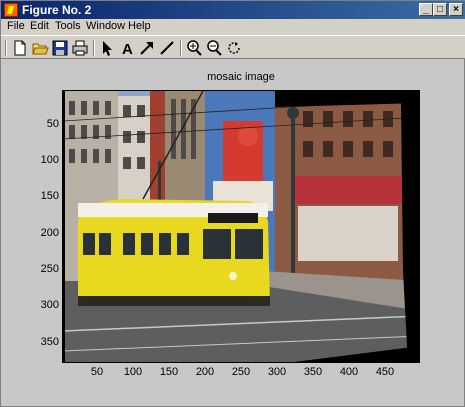  I want to click on arrow-select-icon, so click(107, 48).